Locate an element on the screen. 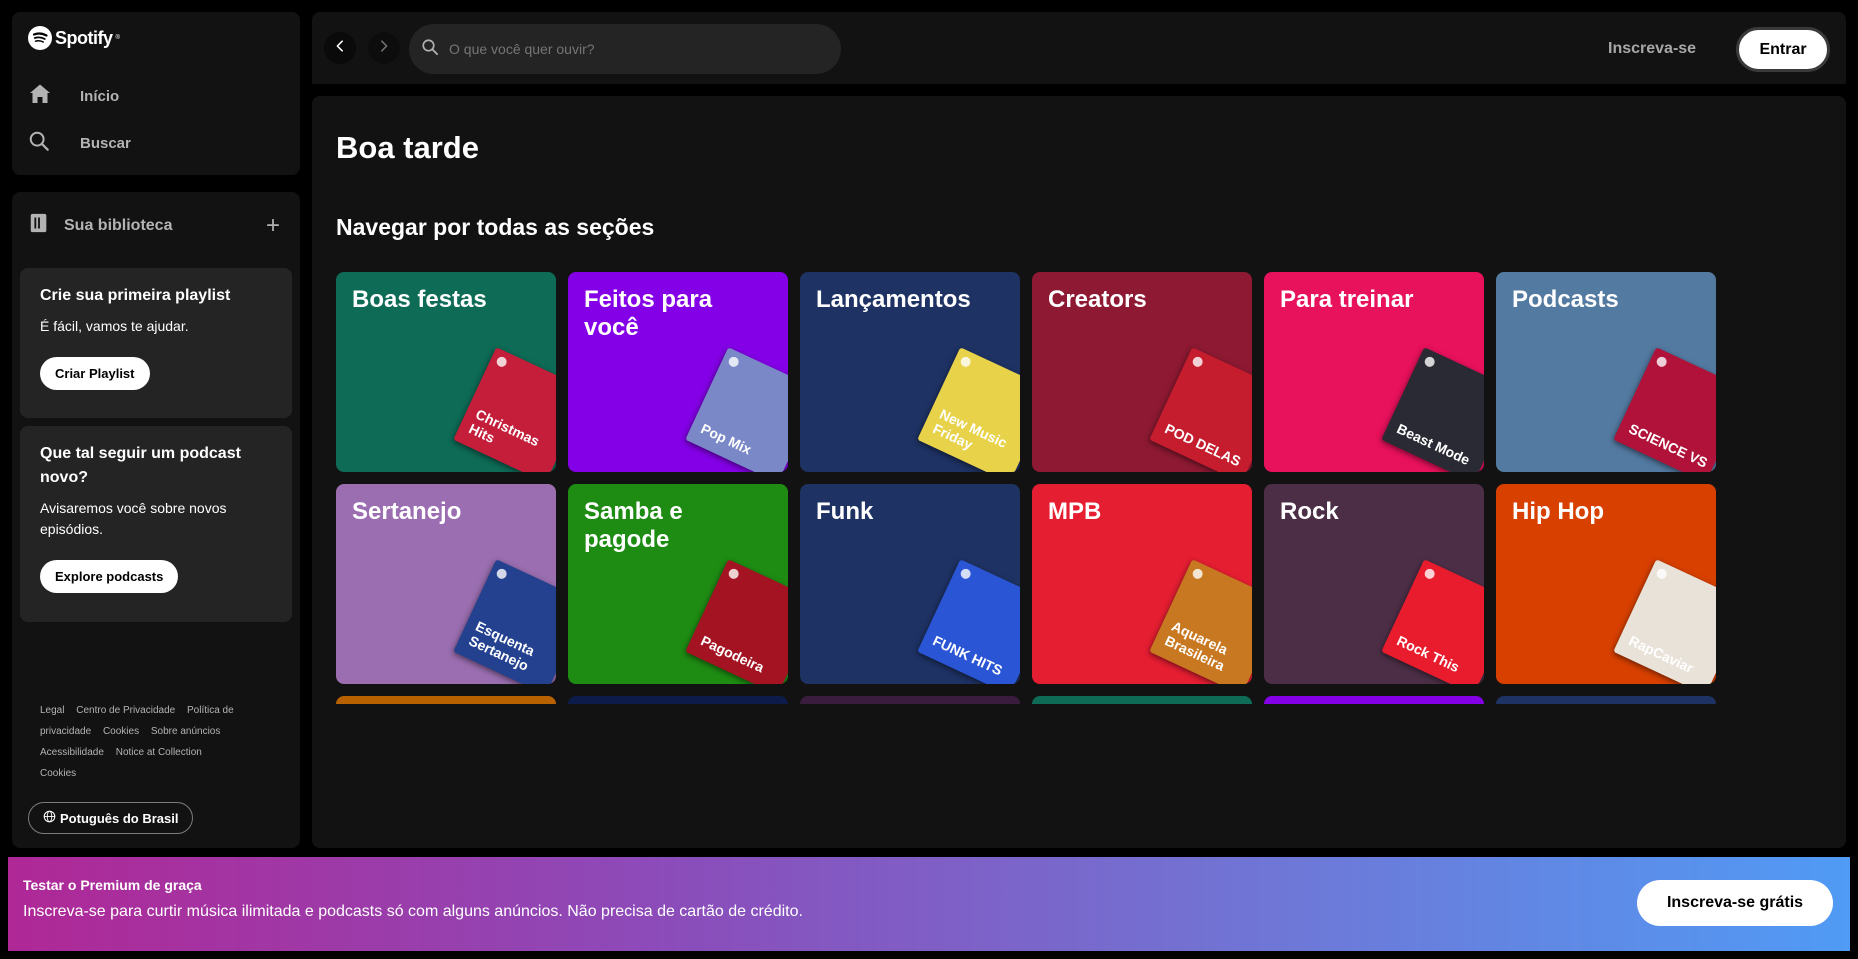  cover-art-text: Aquarela Brasileira is located at coordinates (1196, 645).